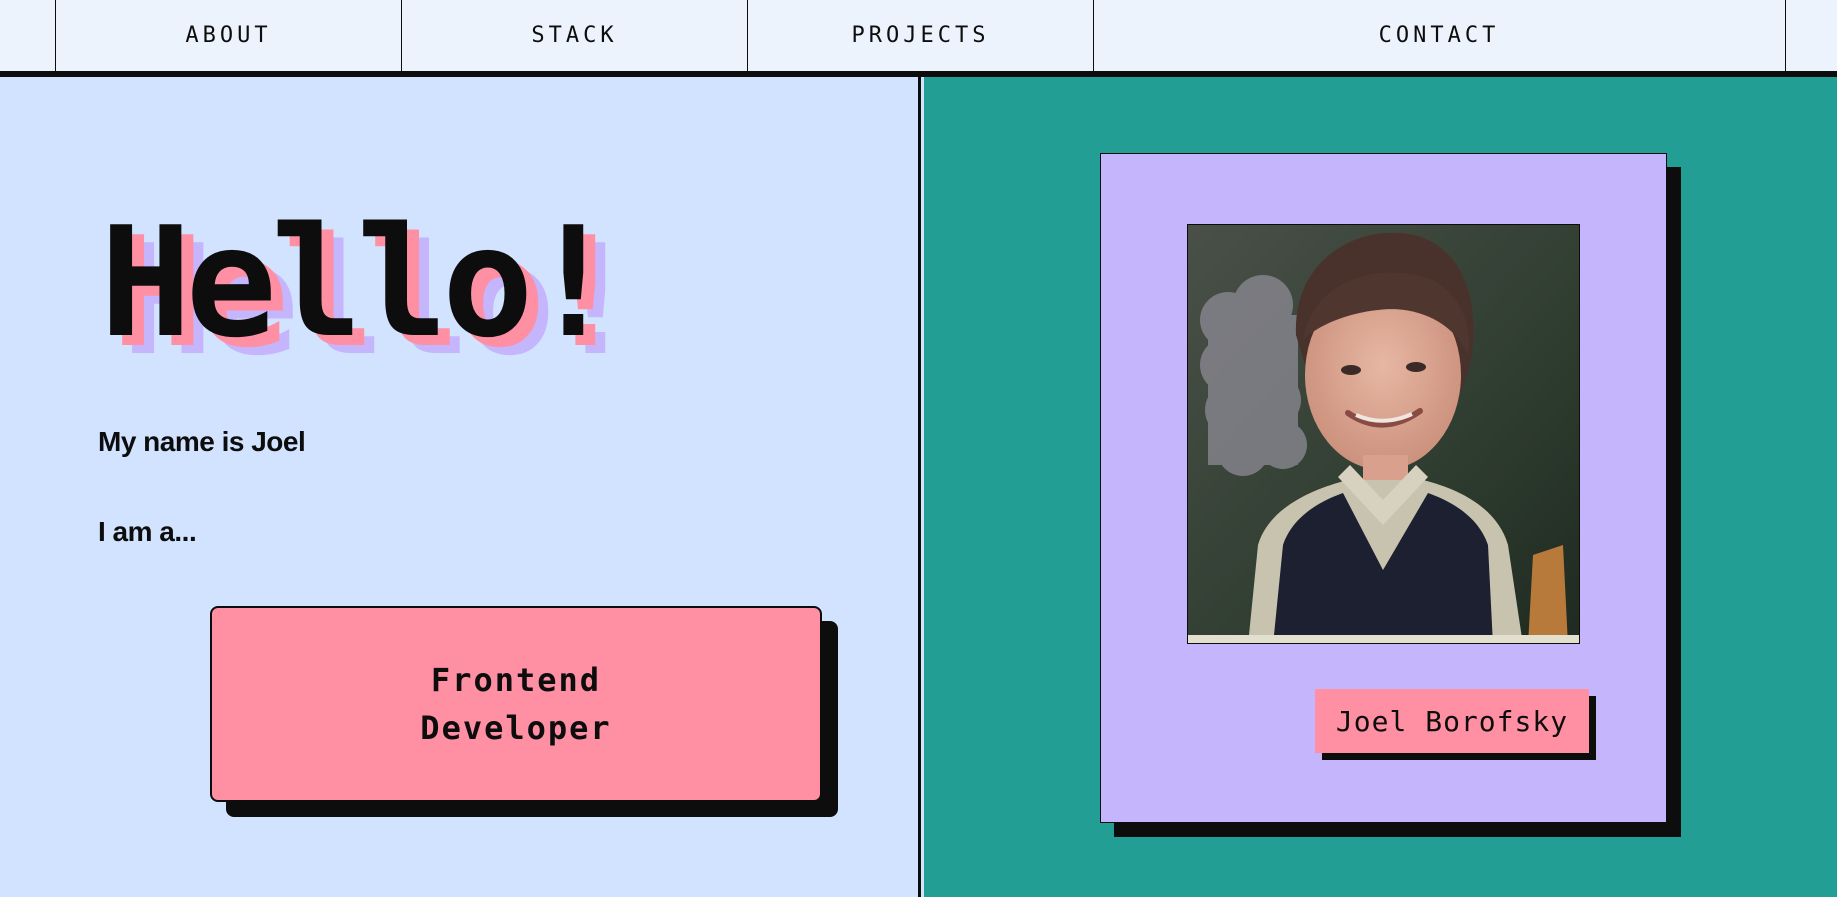 The width and height of the screenshot is (1837, 897). I want to click on role-card: Frontend Developer, so click(516, 704).